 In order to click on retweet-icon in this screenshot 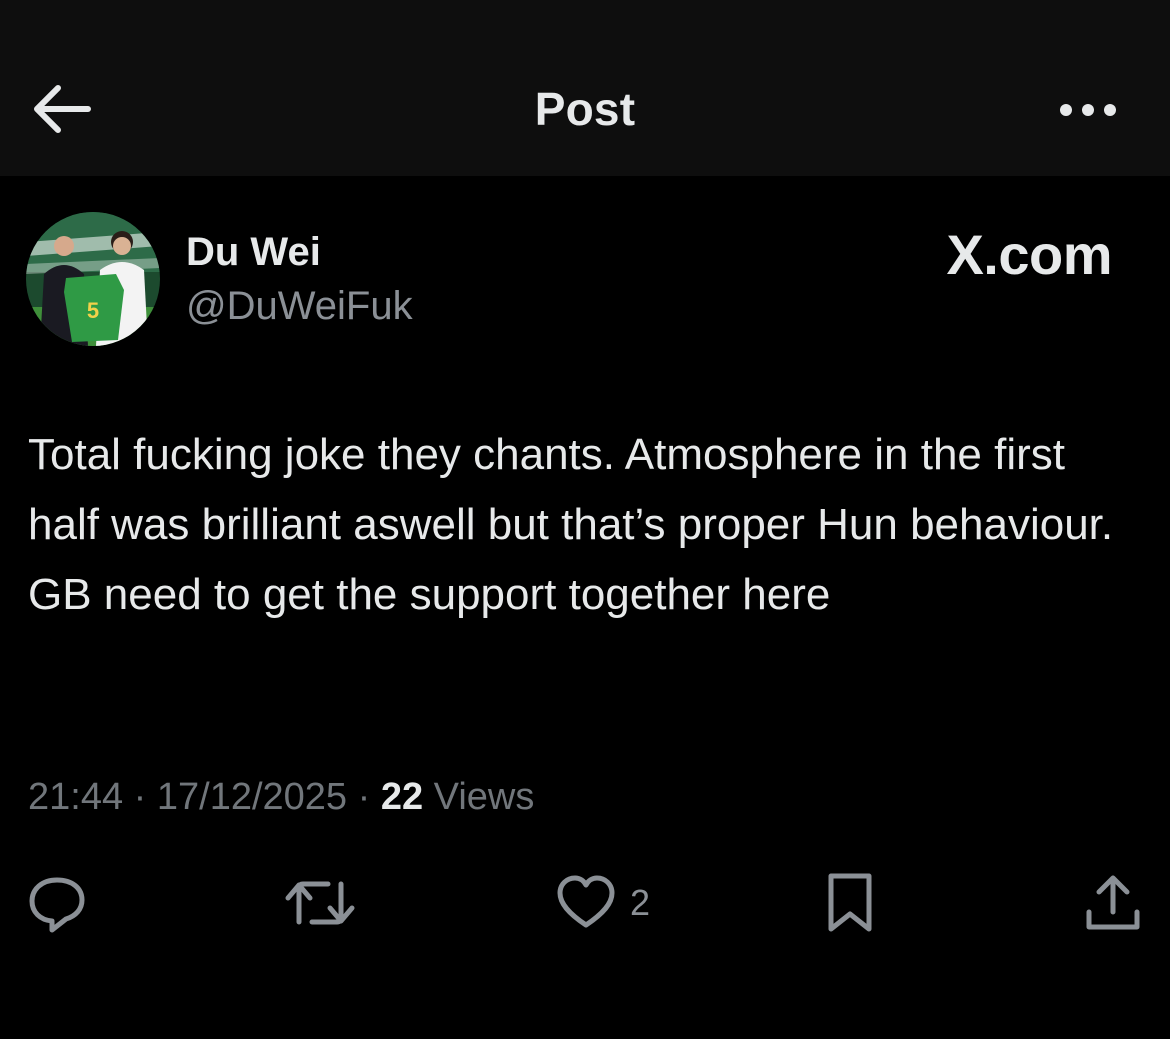, I will do `click(320, 903)`.